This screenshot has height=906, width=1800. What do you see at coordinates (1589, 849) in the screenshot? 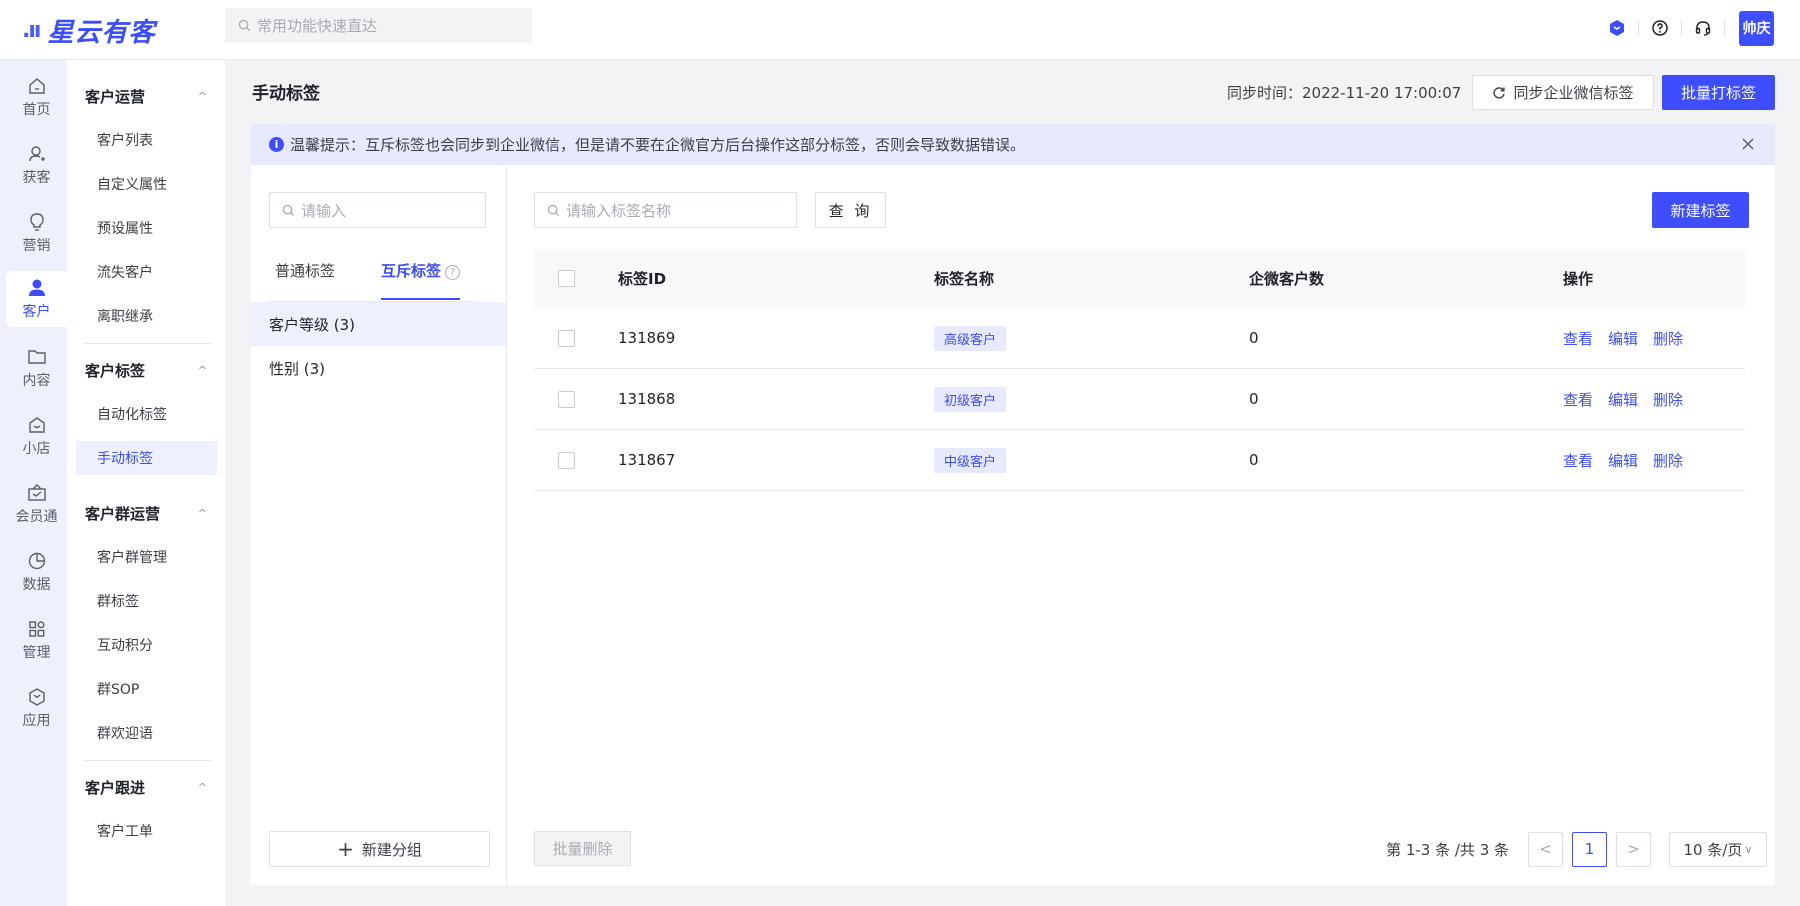
I see `page-button-current: 1` at bounding box center [1589, 849].